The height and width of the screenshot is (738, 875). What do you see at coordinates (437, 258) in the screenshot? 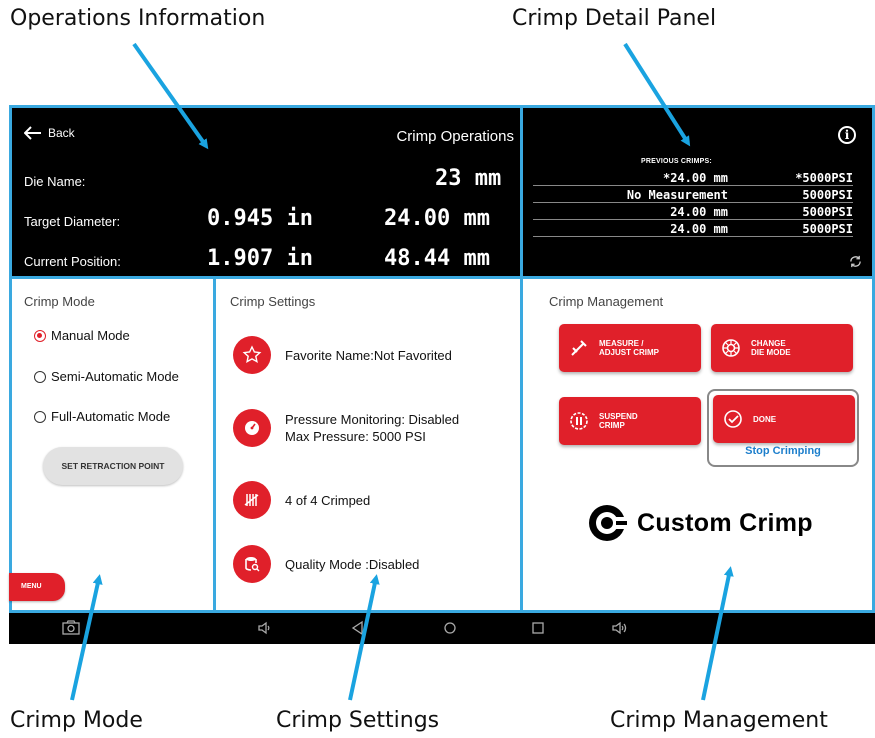
I see `current-position-mm: 48.44 mm` at bounding box center [437, 258].